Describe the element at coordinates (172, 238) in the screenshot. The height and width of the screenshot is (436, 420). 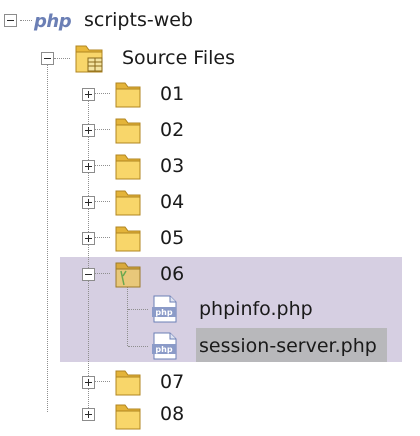
I see `folder-label: 05` at that location.